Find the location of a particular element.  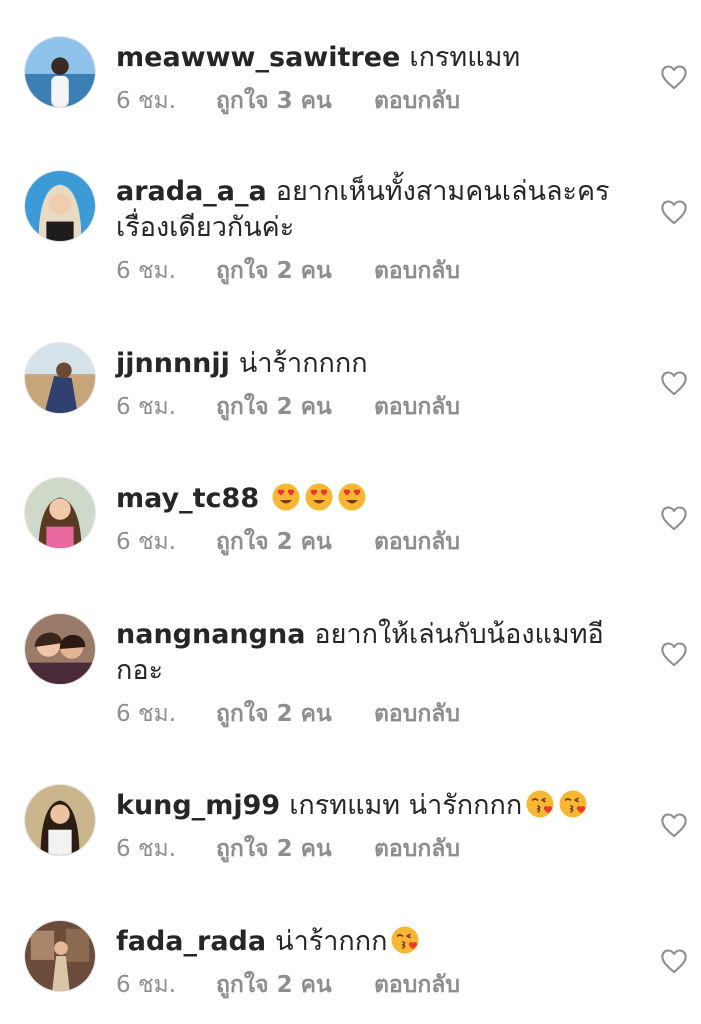

comment-text: น่าร้ากกก is located at coordinates (331, 941).